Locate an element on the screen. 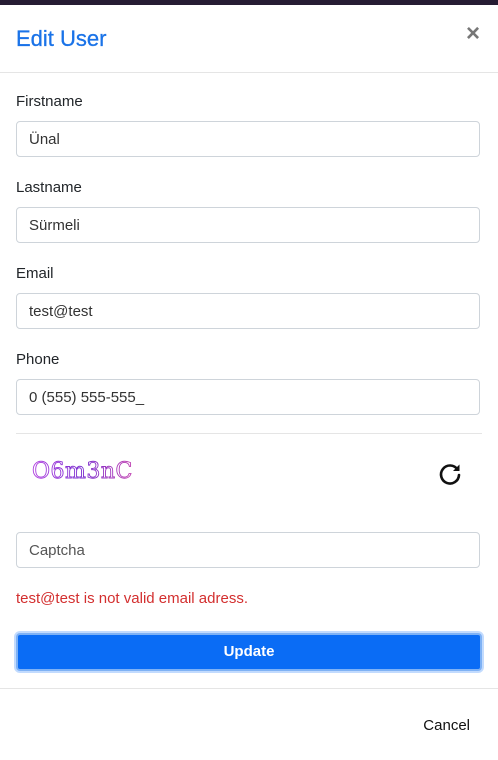  captcha-input is located at coordinates (248, 550).